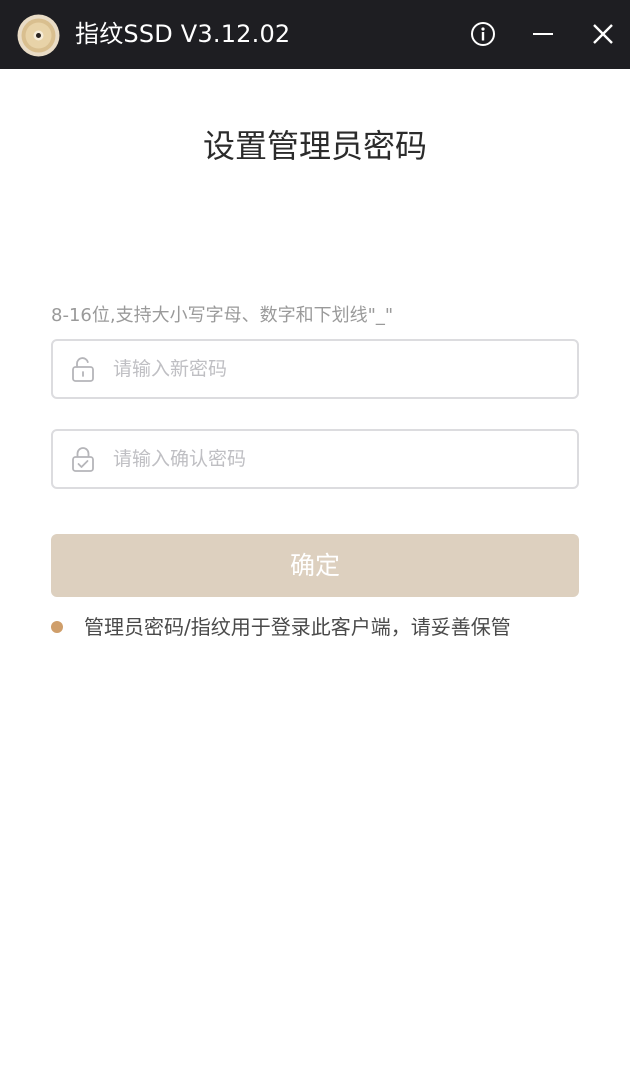  I want to click on info-button, so click(483, 34).